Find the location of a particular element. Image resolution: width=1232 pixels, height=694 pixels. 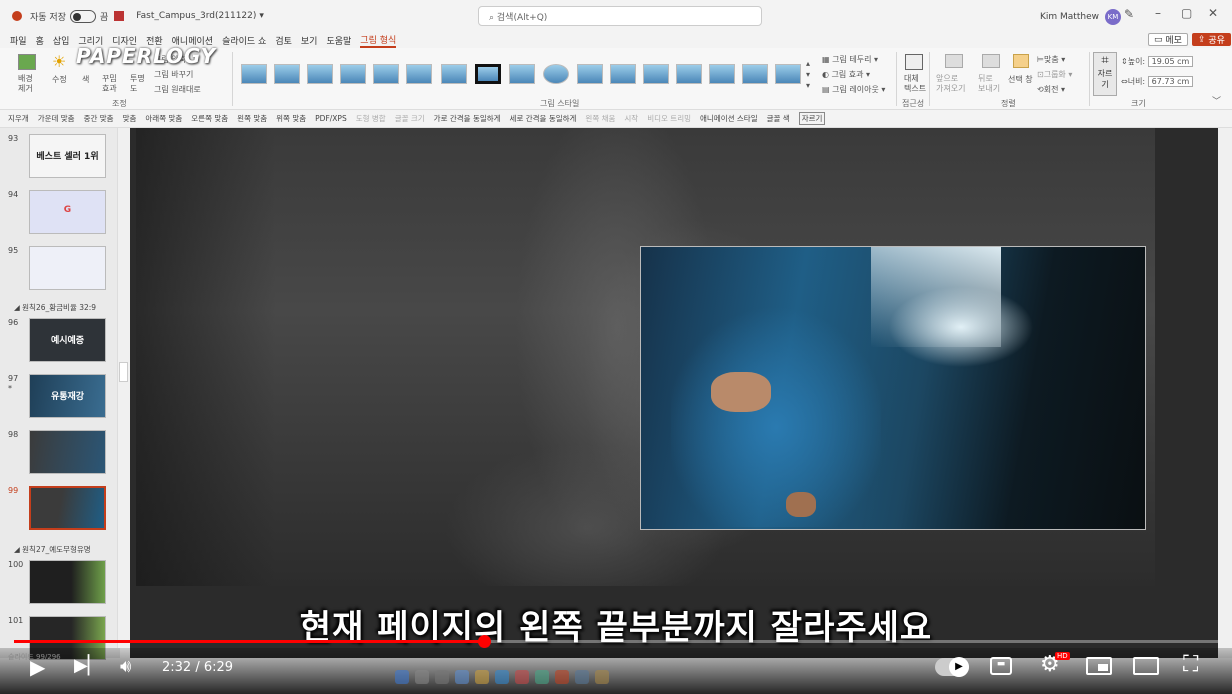

chevron-down-icon: ▾ is located at coordinates (261, 16).